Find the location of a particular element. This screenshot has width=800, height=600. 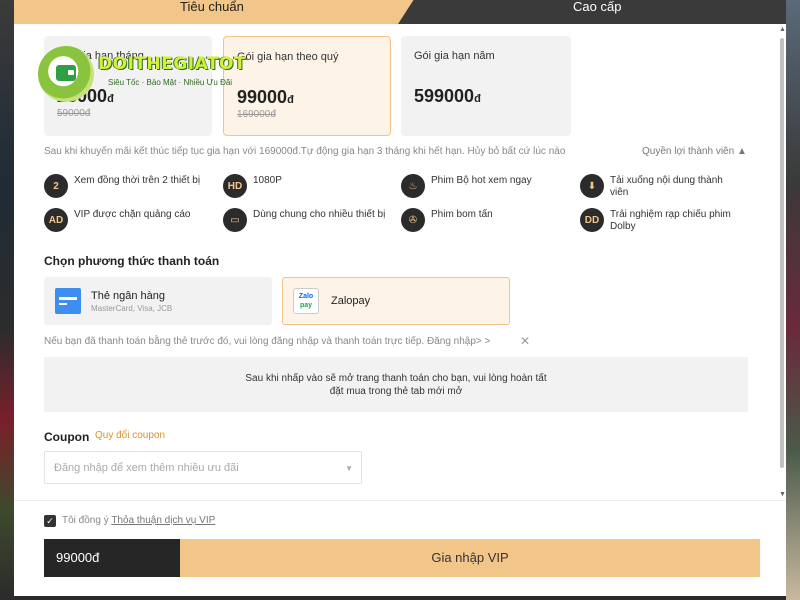

redeem-coupon-link: Quy đổi coupon is located at coordinates (130, 435).